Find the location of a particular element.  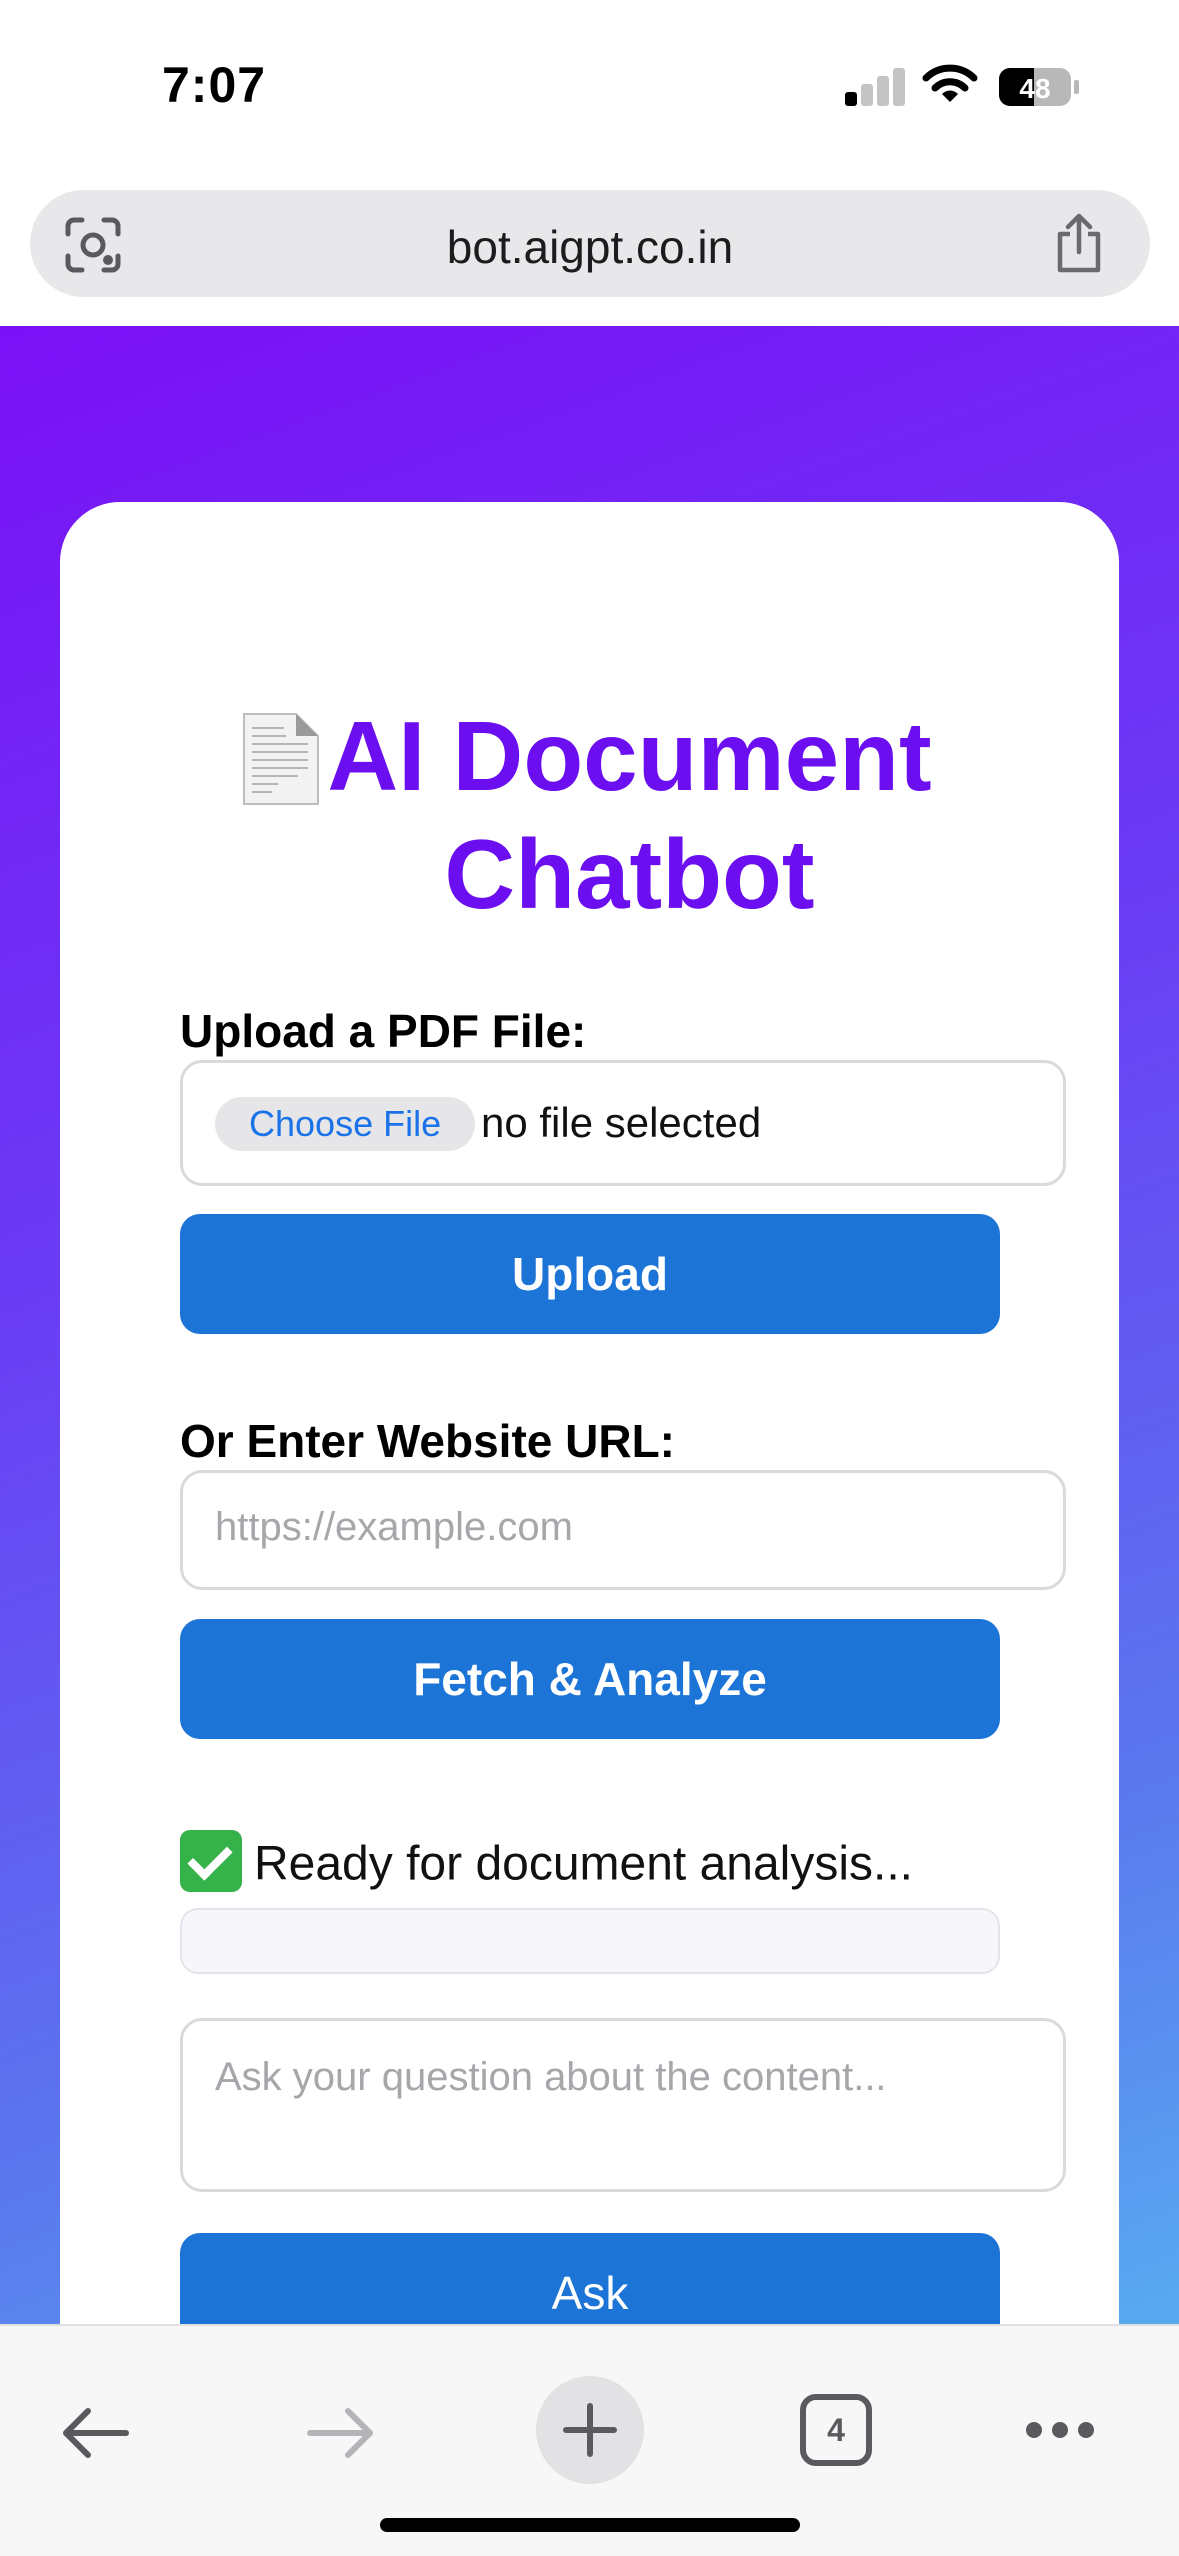

url-text: bot.aigpt.co.in is located at coordinates (590, 247).